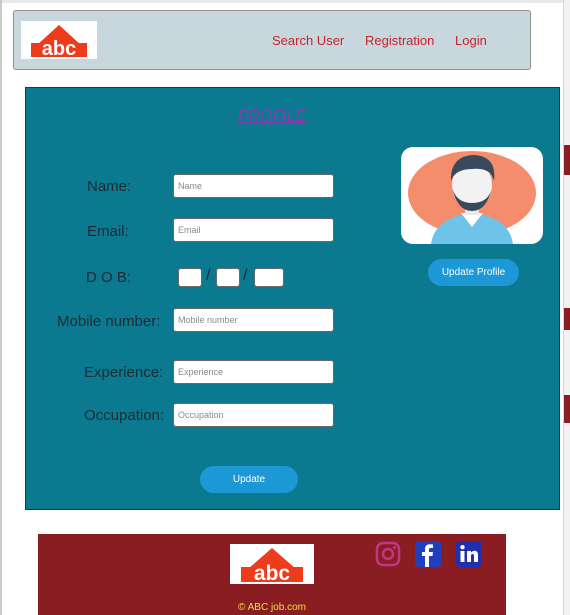 The image size is (570, 615). What do you see at coordinates (109, 277) in the screenshot?
I see `dob-label: D O B:` at bounding box center [109, 277].